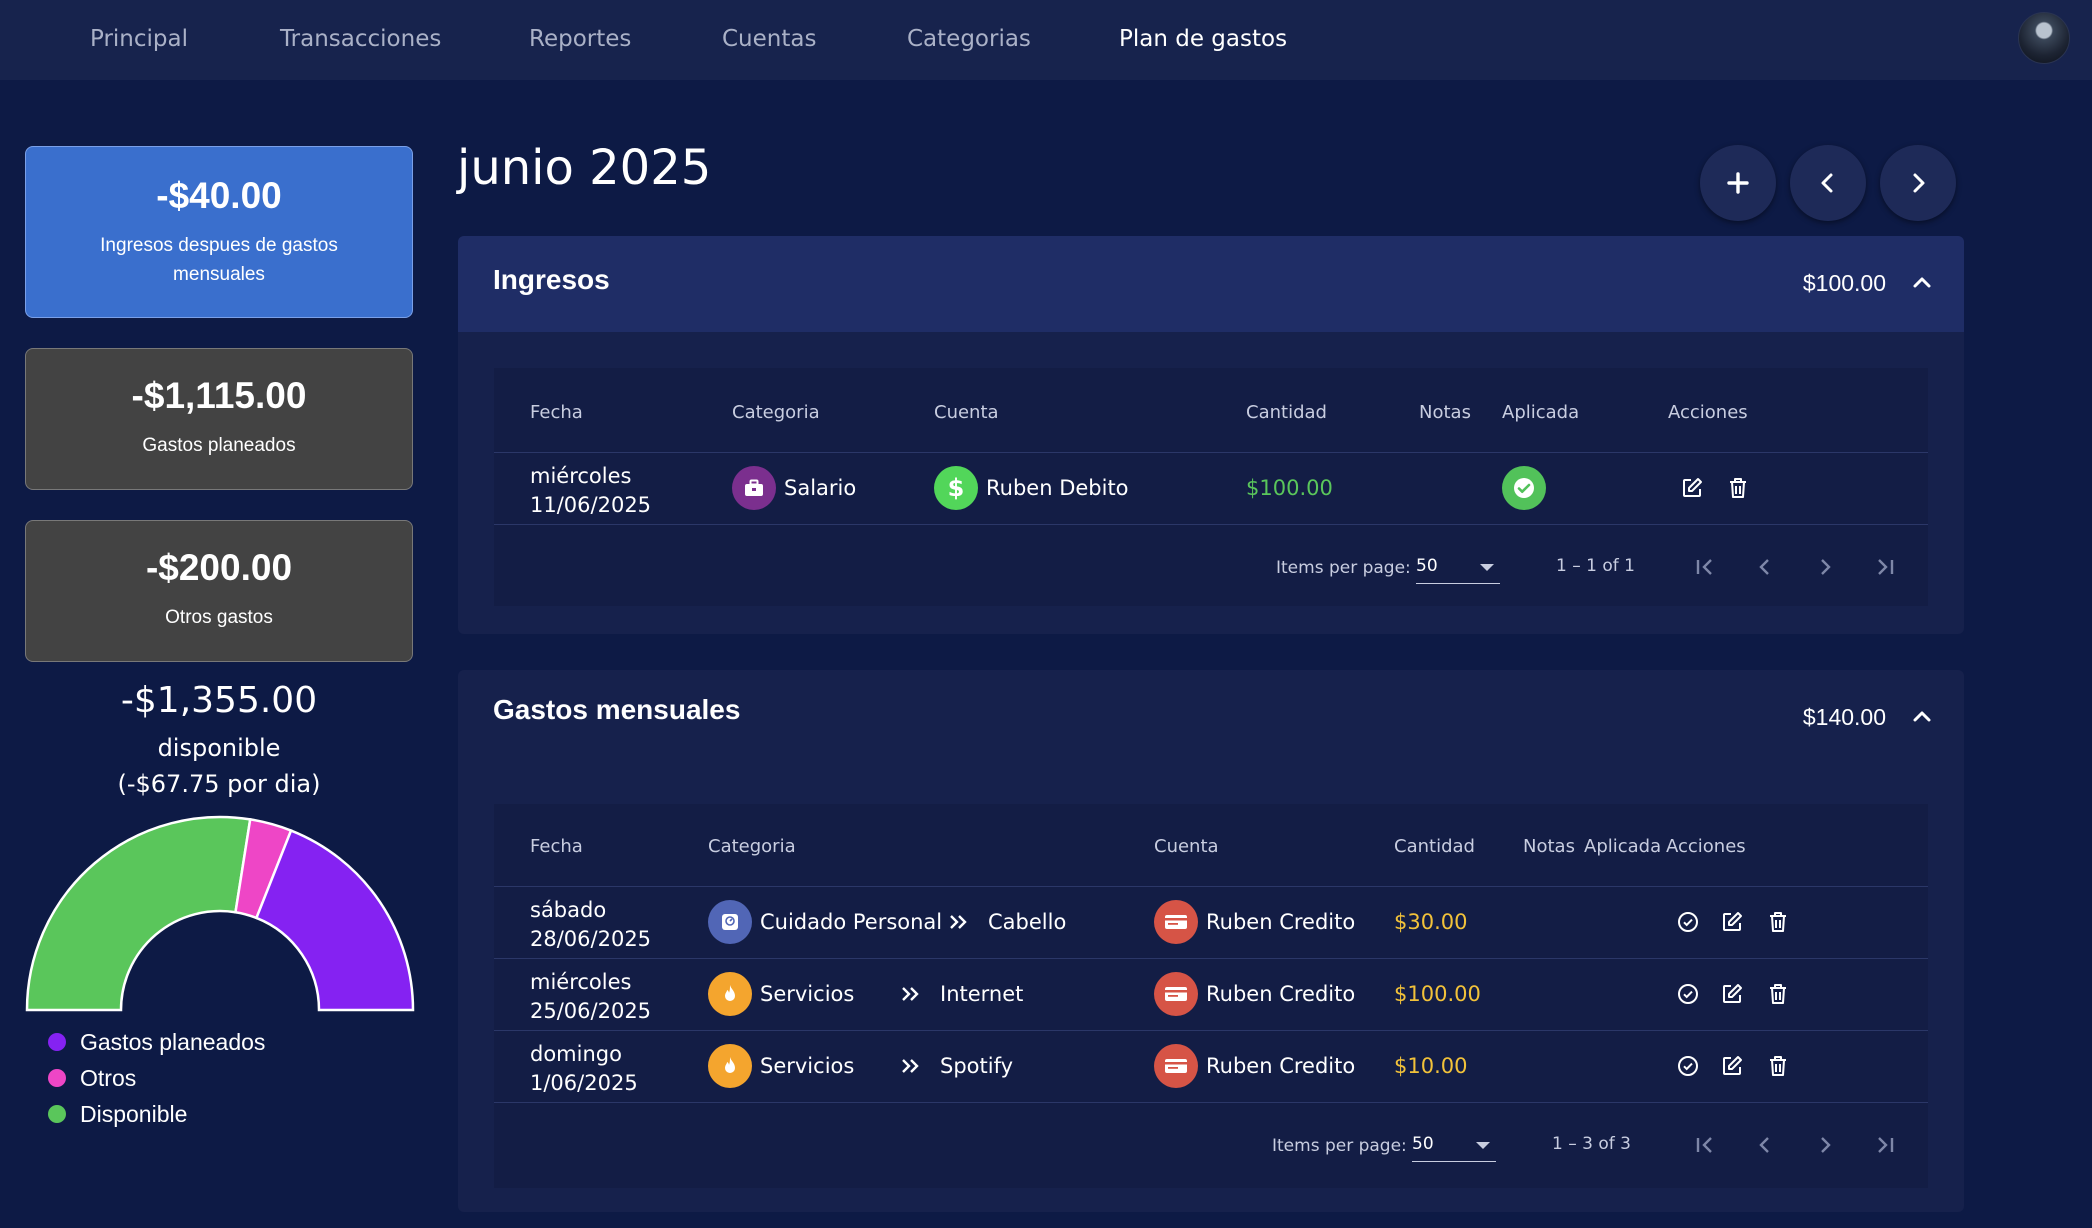 Image resolution: width=2092 pixels, height=1228 pixels. I want to click on scale-icon, so click(730, 922).